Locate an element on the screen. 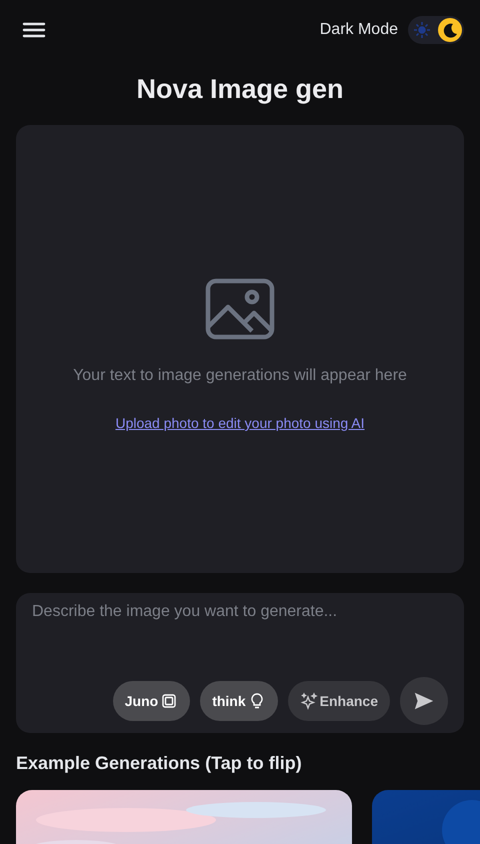  send-button is located at coordinates (424, 701).